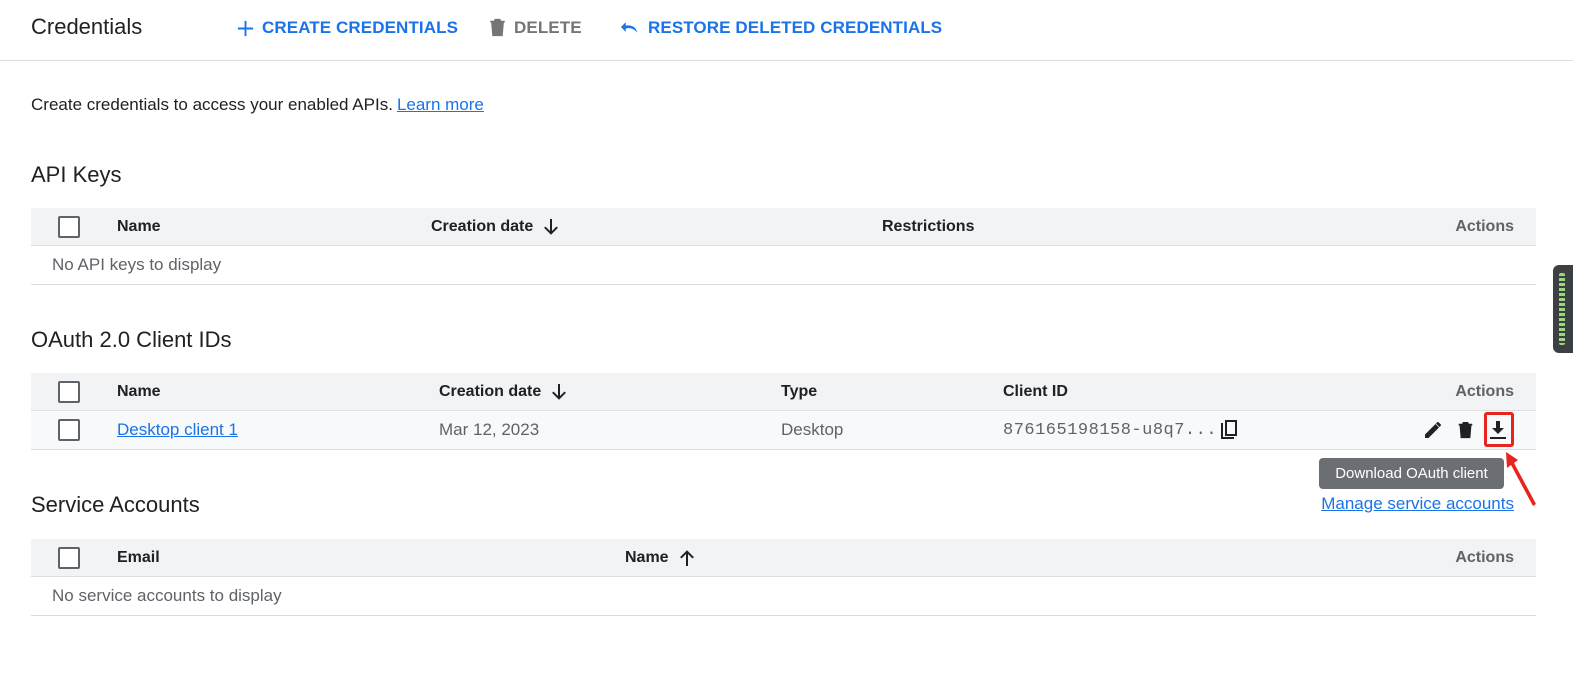 The height and width of the screenshot is (676, 1573). Describe the element at coordinates (629, 27) in the screenshot. I see `undo-icon` at that location.